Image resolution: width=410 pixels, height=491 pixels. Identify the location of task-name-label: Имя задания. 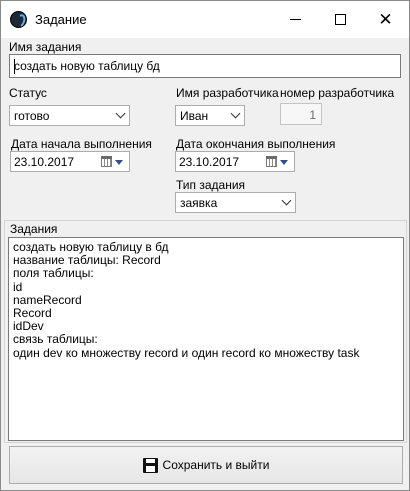
(45, 47).